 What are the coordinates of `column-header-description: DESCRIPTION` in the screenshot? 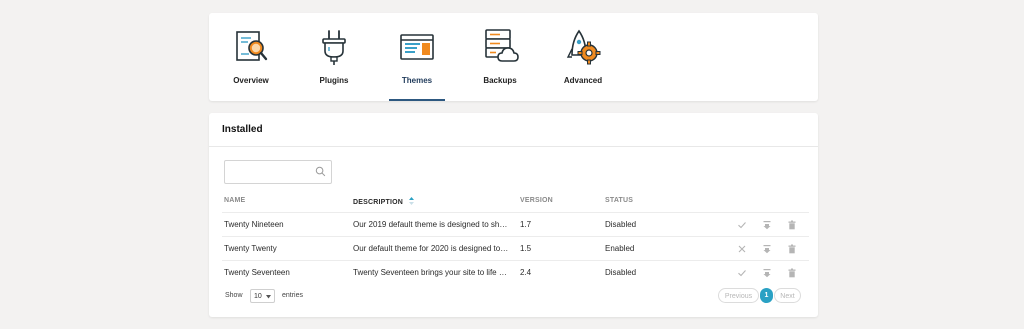 It's located at (384, 201).